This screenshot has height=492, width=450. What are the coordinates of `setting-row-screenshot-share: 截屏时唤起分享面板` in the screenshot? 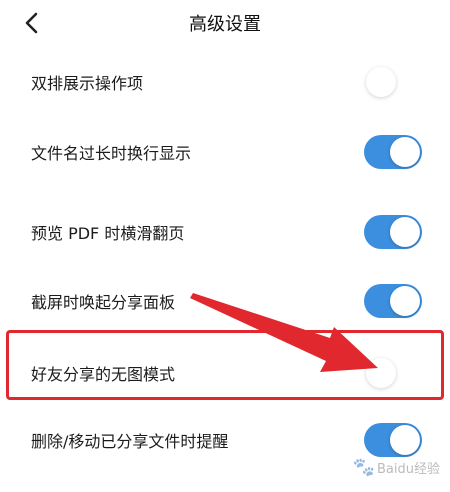 It's located at (225, 301).